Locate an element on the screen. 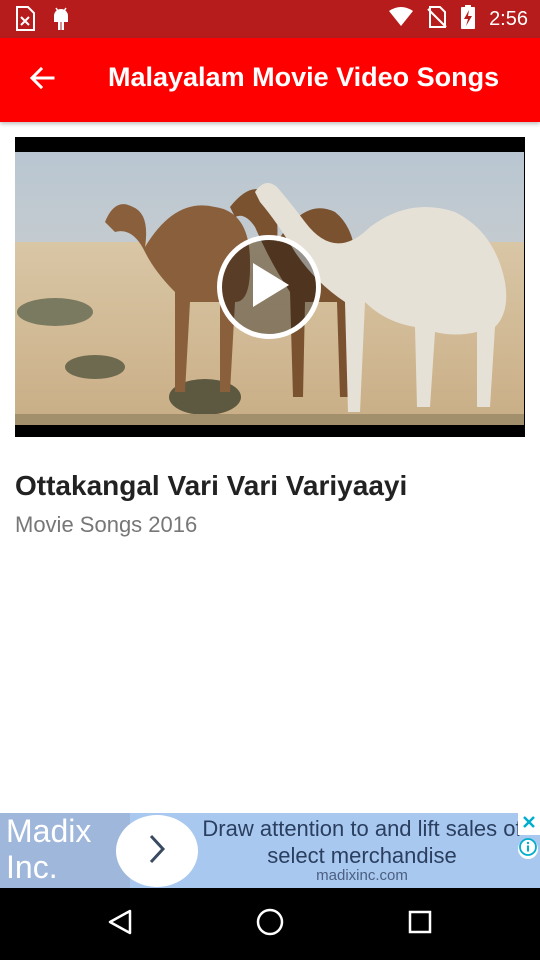 This screenshot has width=540, height=960. arrow-back-icon is located at coordinates (42, 80).